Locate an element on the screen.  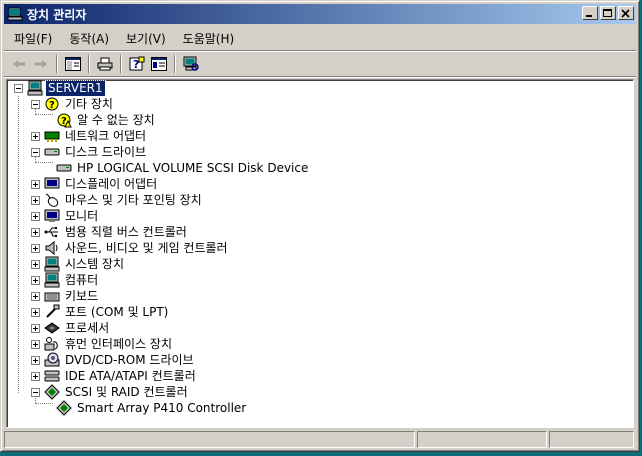
tree-item-disk-device: HP LOGICAL VOLUME SCSI Disk Device is located at coordinates (183, 168).